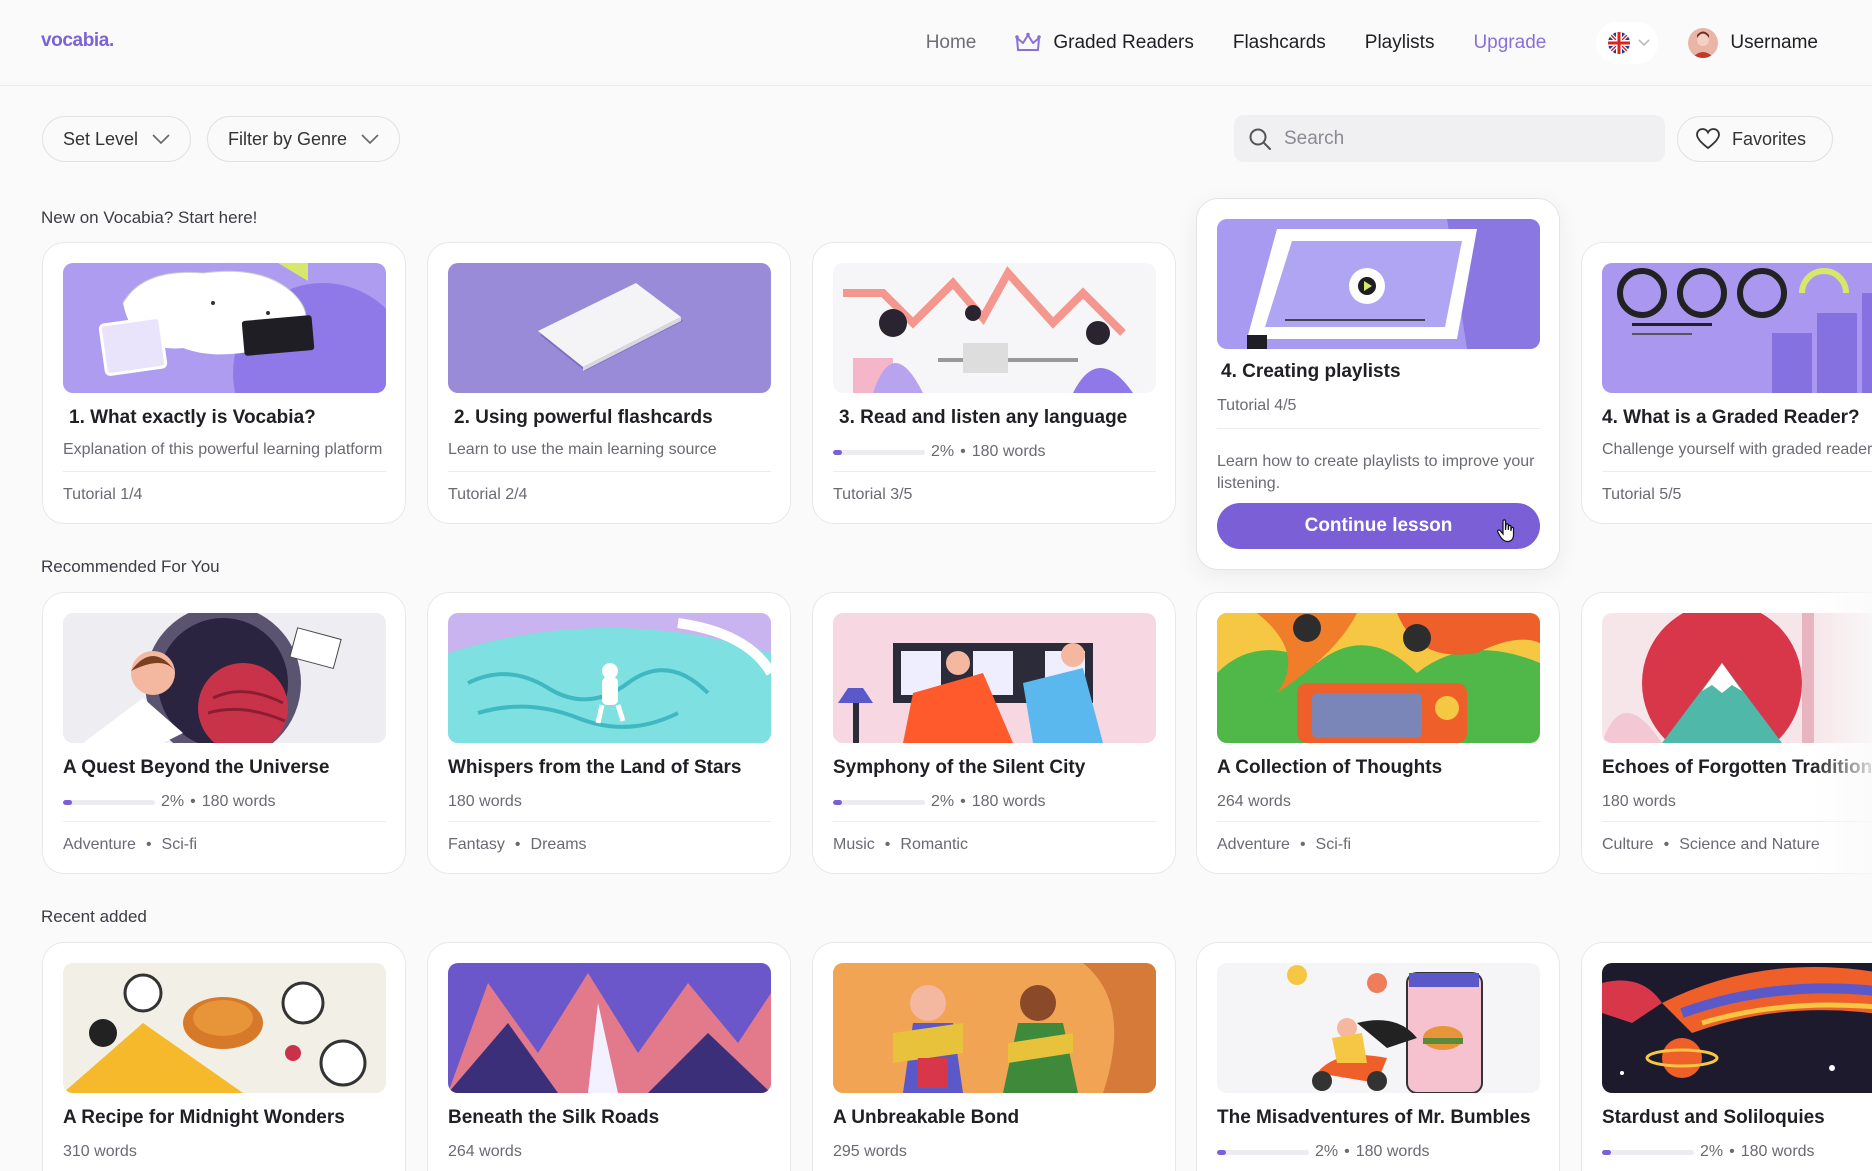  I want to click on book-3-image, so click(994, 678).